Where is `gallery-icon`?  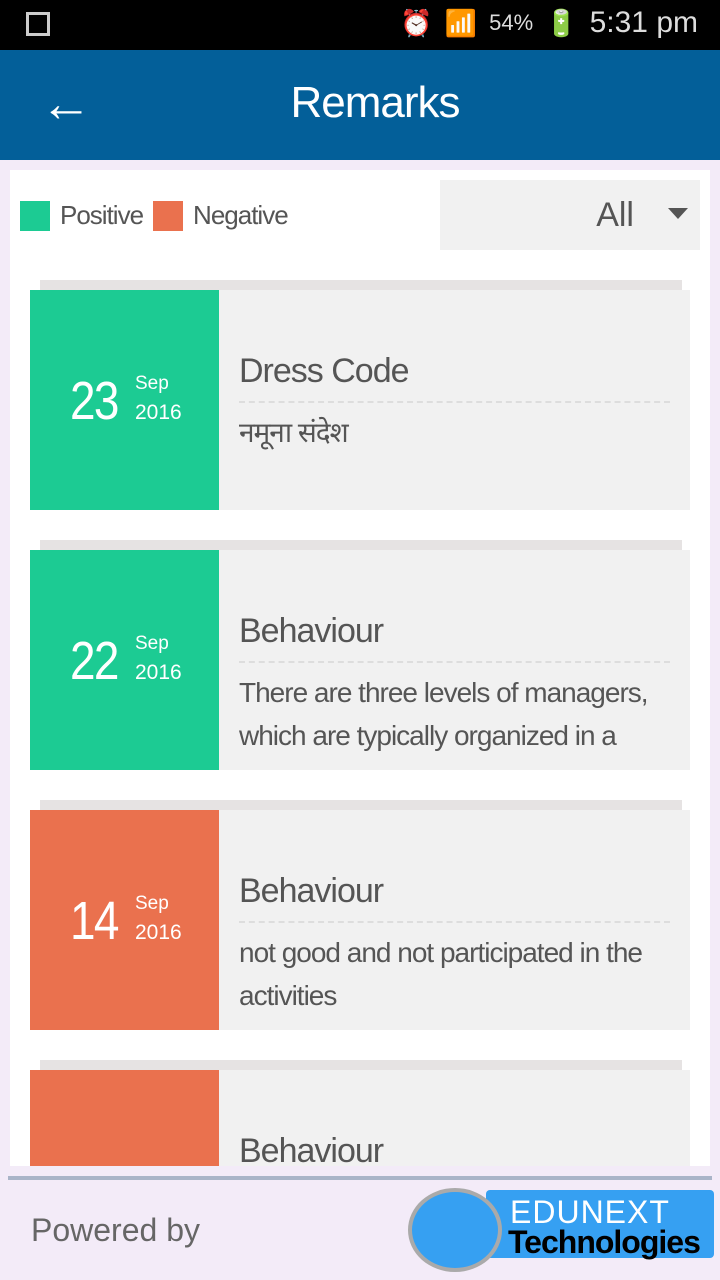 gallery-icon is located at coordinates (38, 24).